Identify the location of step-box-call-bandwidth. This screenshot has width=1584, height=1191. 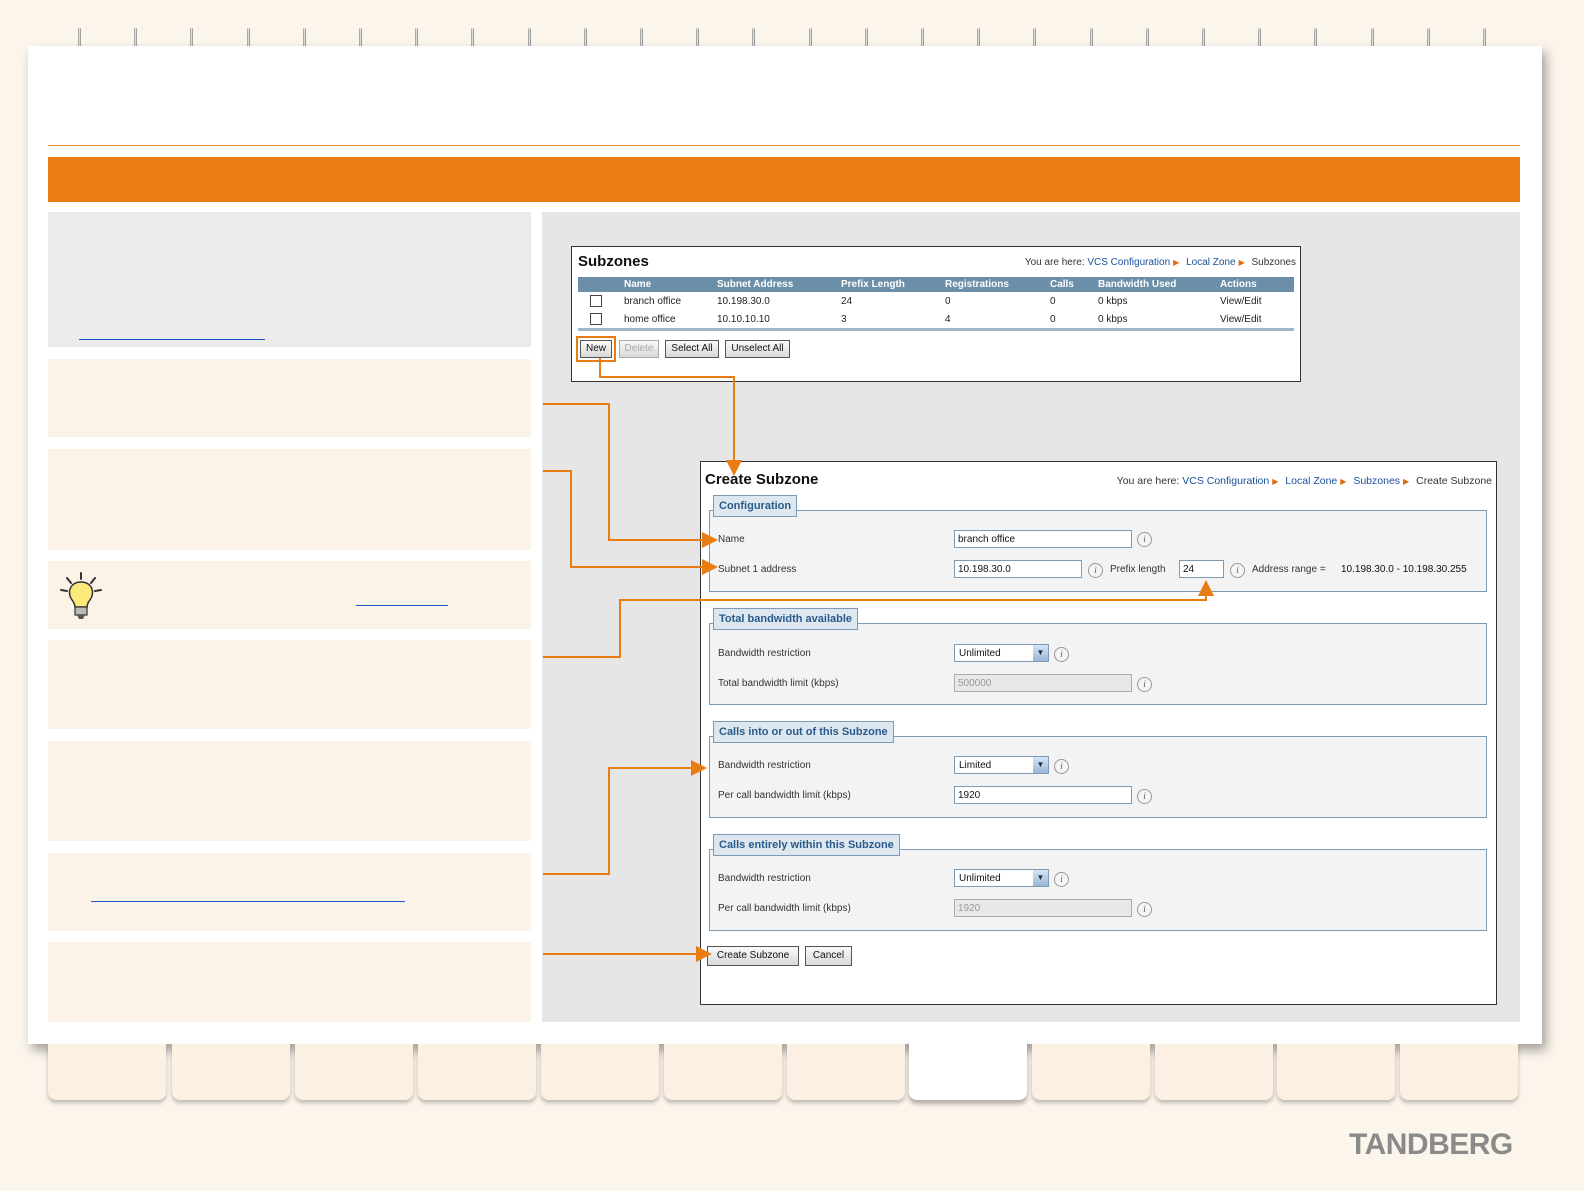
(289, 892).